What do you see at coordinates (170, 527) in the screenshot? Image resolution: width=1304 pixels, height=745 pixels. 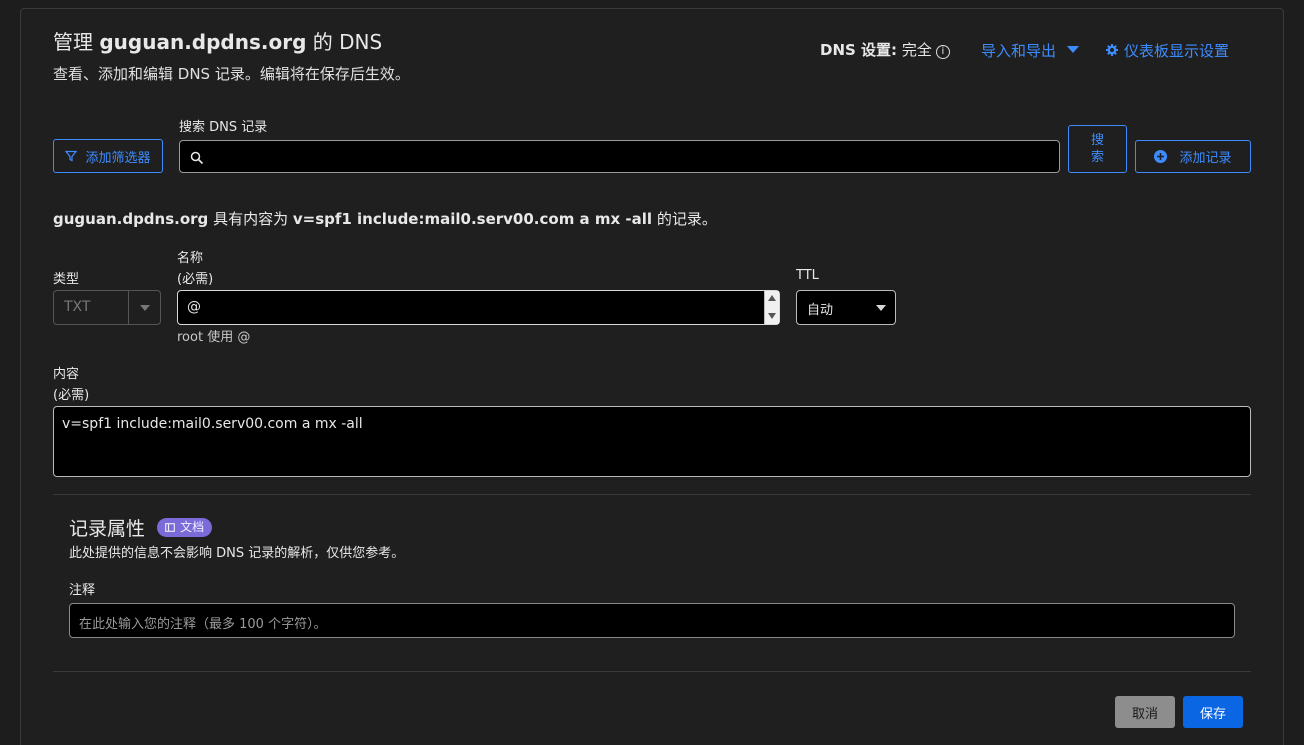 I see `book-icon` at bounding box center [170, 527].